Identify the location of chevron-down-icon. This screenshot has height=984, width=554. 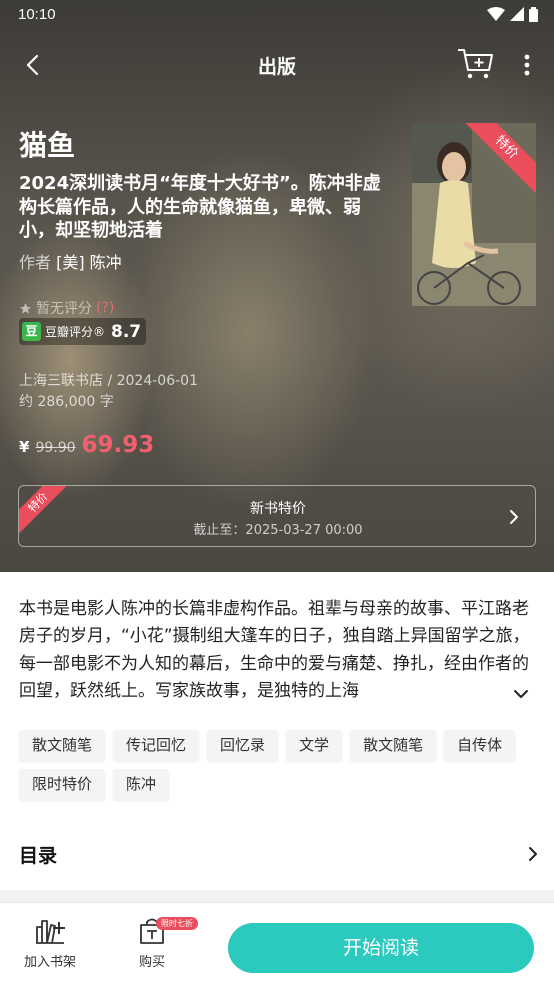
(521, 694).